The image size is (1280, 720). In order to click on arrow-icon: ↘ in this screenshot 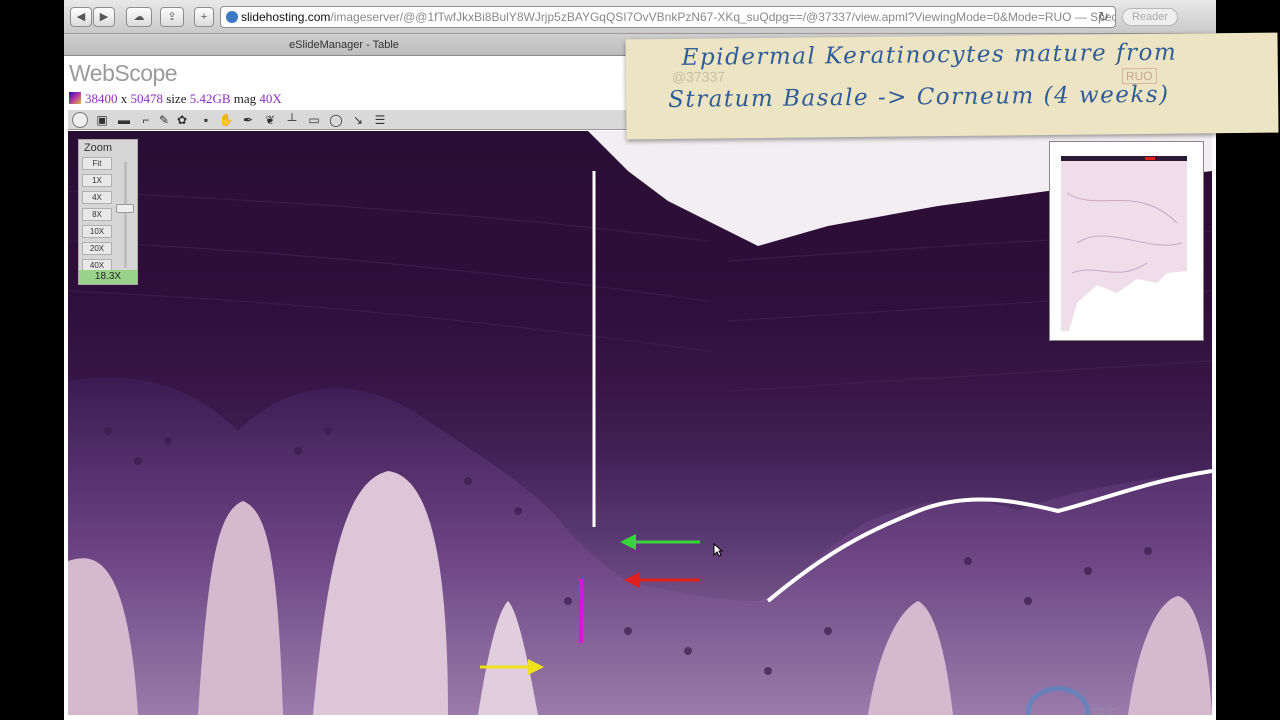, I will do `click(358, 120)`.